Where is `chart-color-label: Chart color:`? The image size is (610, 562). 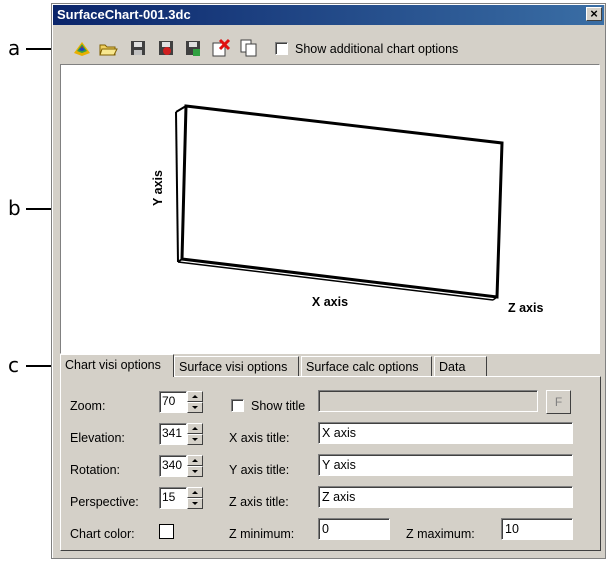
chart-color-label: Chart color: is located at coordinates (102, 534).